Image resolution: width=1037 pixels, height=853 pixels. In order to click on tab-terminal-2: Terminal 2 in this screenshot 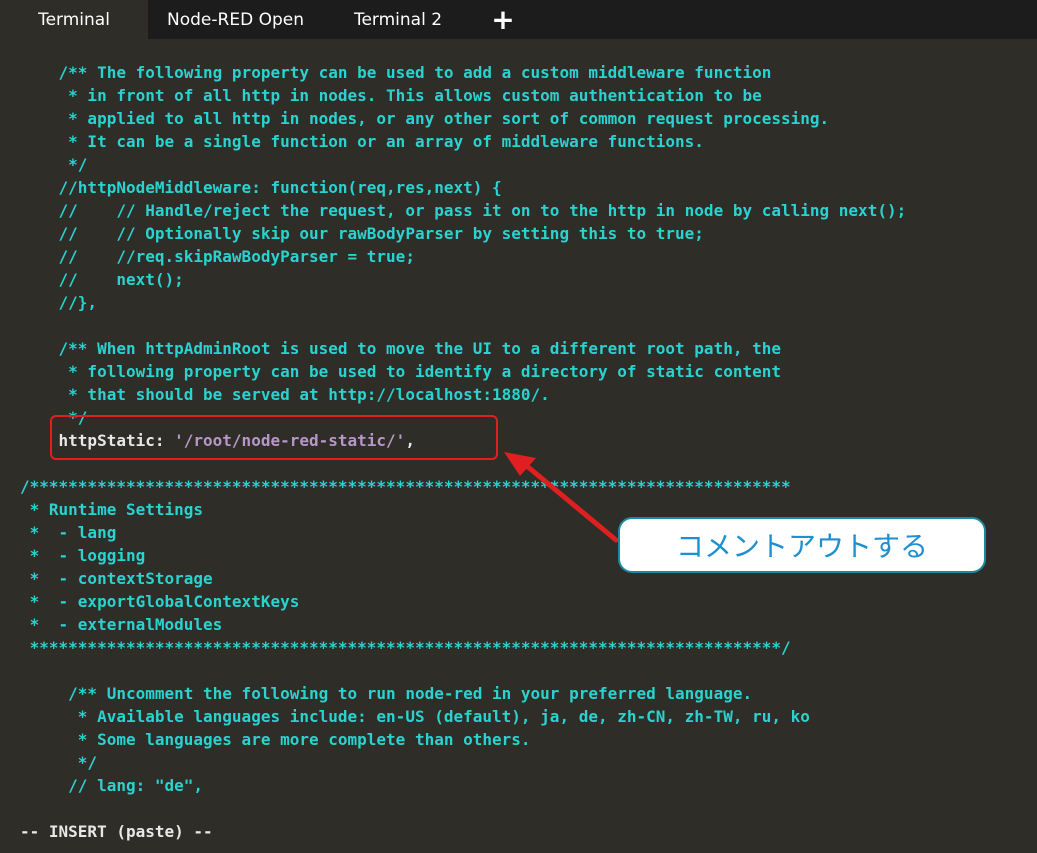, I will do `click(398, 19)`.